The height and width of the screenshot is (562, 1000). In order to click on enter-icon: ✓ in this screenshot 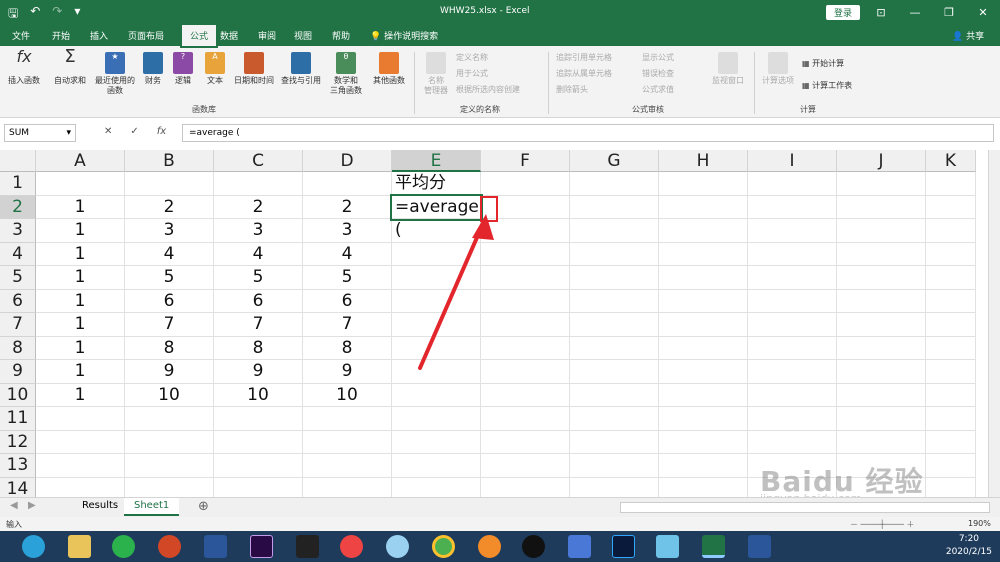, I will do `click(134, 131)`.